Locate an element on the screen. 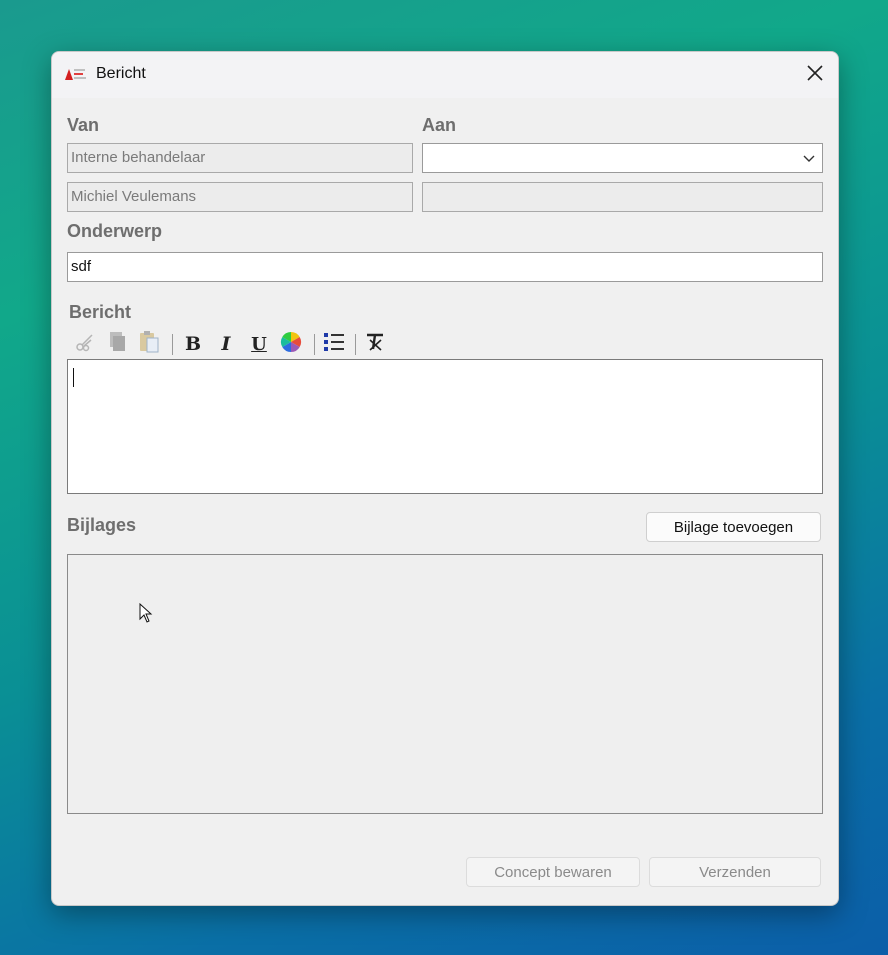 The height and width of the screenshot is (955, 888). close-button is located at coordinates (815, 75).